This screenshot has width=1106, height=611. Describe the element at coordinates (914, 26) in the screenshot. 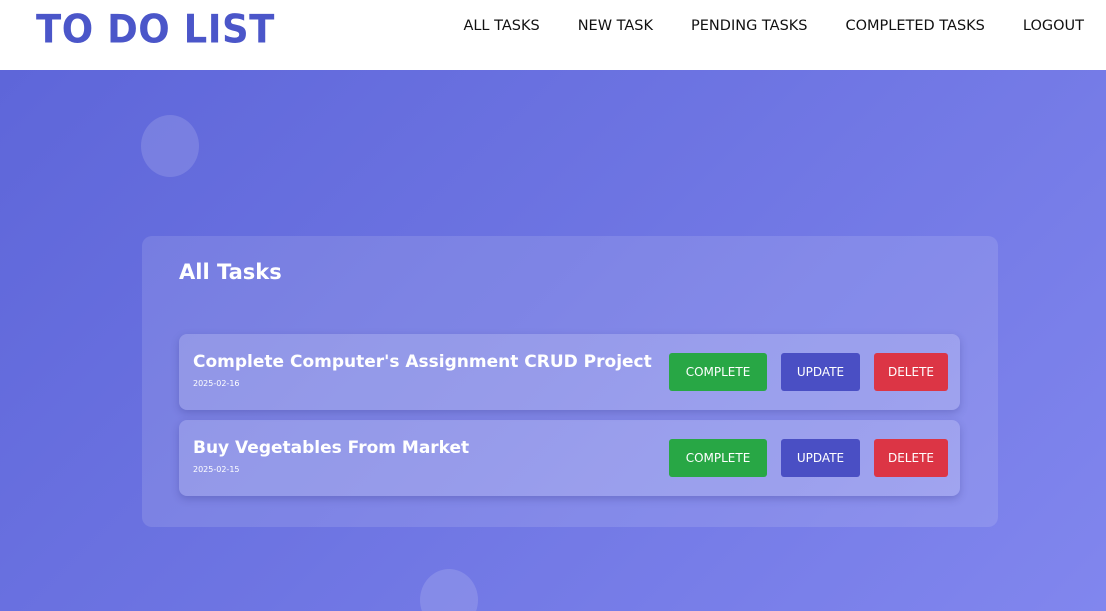

I see `nav-completed-tasks: COMPLETED TASKS` at that location.